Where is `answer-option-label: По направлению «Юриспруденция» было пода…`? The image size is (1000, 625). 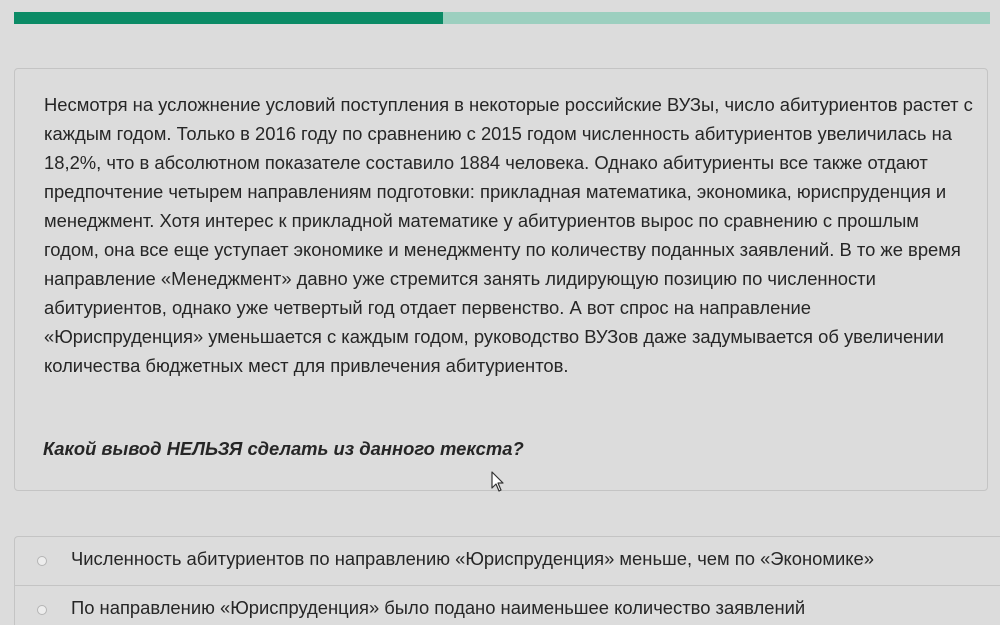
answer-option-label: По направлению «Юриспруденция» было пода… is located at coordinates (438, 607).